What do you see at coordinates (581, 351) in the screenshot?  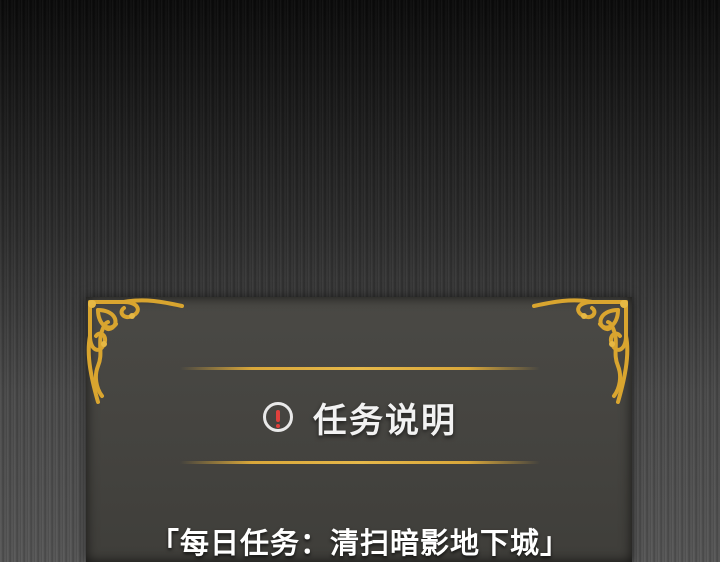 I see `ornament-corner-right-icon` at bounding box center [581, 351].